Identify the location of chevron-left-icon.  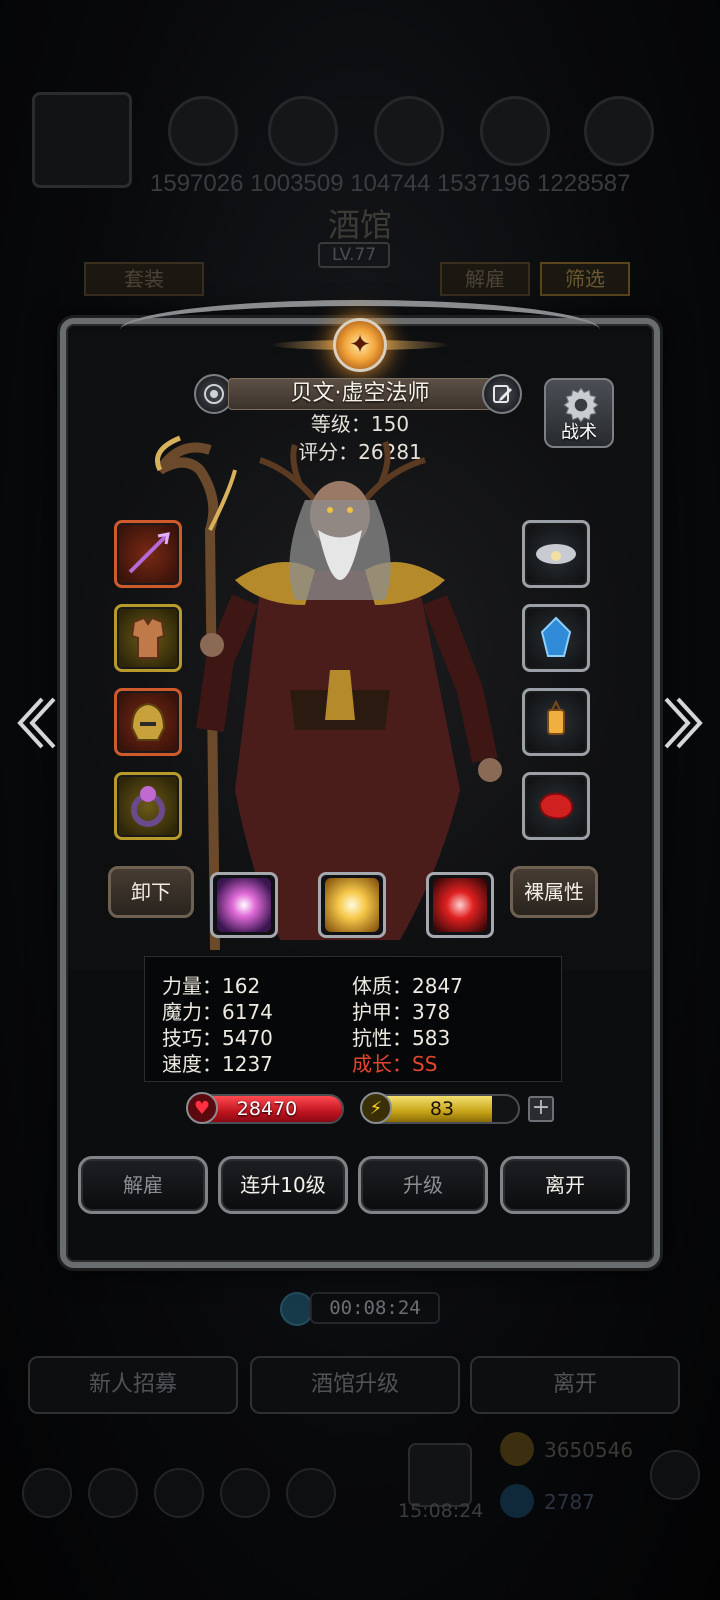
(36, 723).